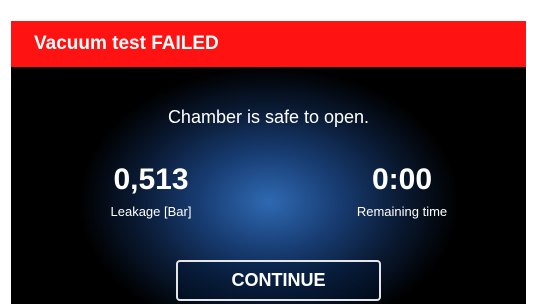  Describe the element at coordinates (126, 43) in the screenshot. I see `failure-title: Vacuum test FAILED` at that location.